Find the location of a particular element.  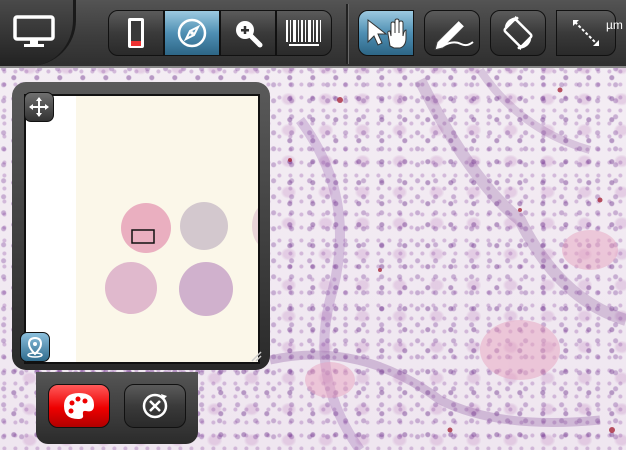

close-circle-icon is located at coordinates (155, 406).